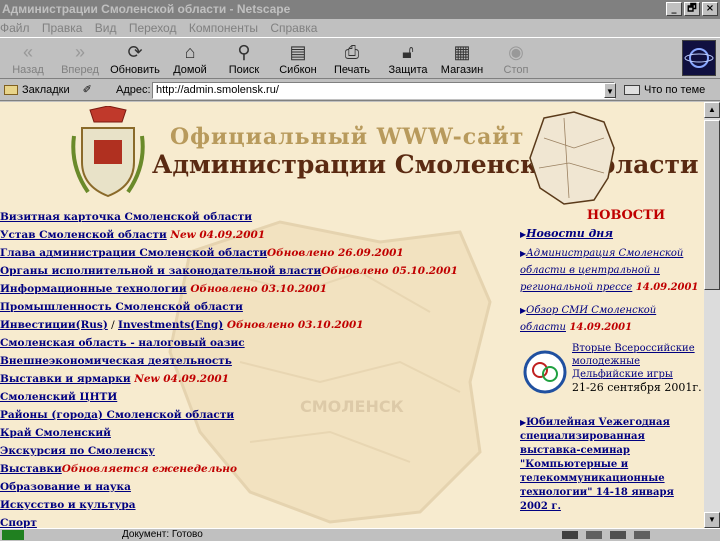  I want to click on home-button: ⌂ Домой, so click(190, 59).